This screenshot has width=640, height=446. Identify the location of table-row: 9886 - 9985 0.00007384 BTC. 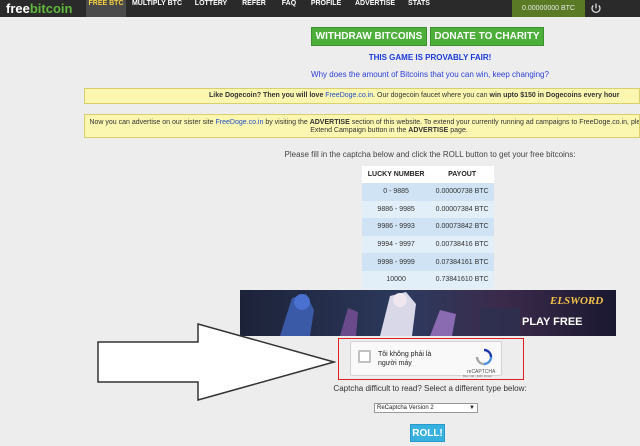
(428, 209).